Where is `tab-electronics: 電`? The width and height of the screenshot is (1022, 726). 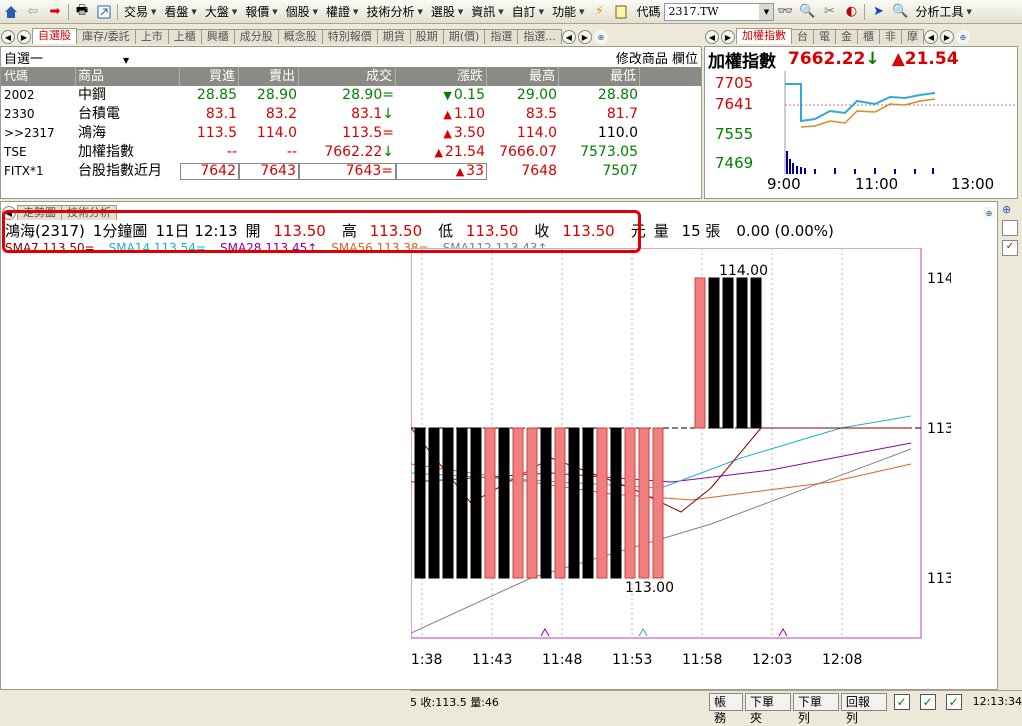 tab-electronics: 電 is located at coordinates (824, 36).